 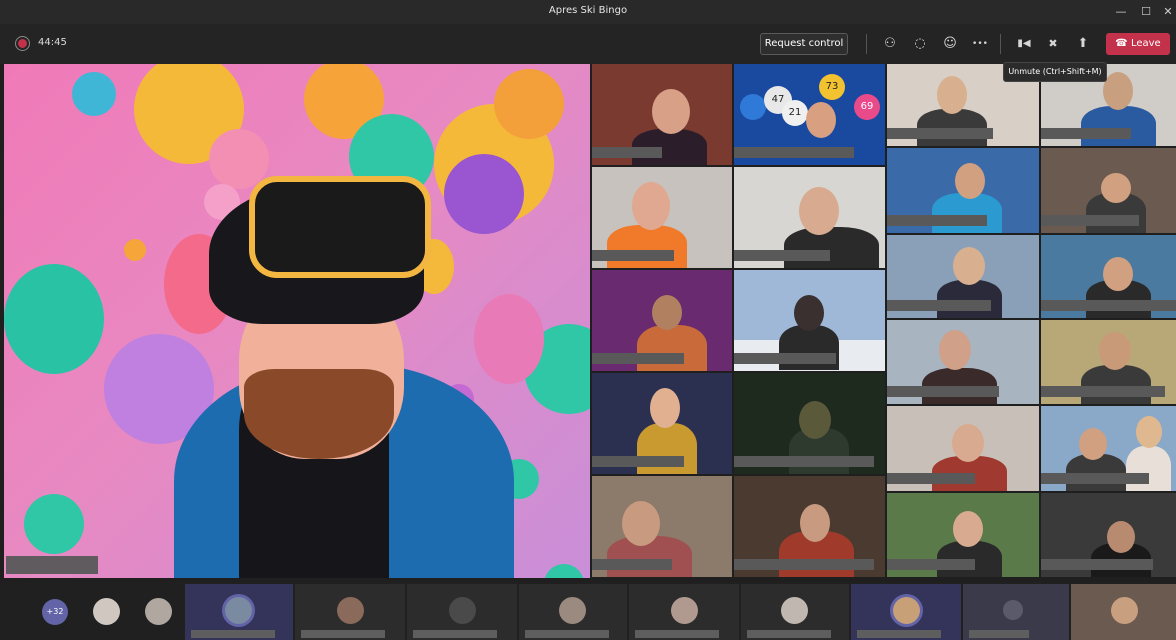 I want to click on maximize-icon: ☐, so click(x=1146, y=12).